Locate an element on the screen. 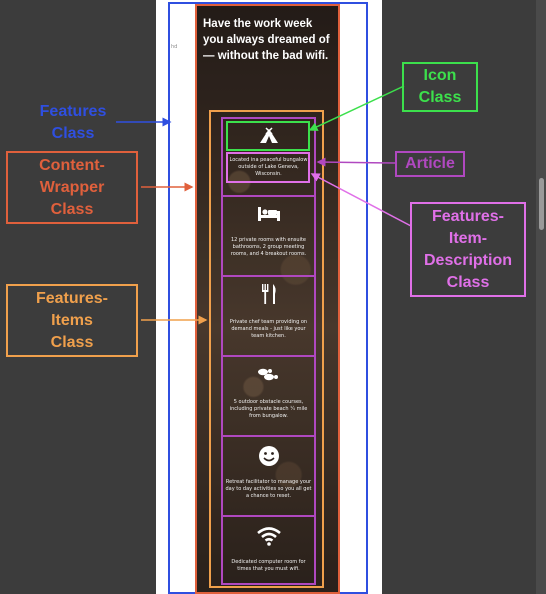 The width and height of the screenshot is (546, 594). features-item-description-class-label: Features-Item-Description Class is located at coordinates (468, 249).